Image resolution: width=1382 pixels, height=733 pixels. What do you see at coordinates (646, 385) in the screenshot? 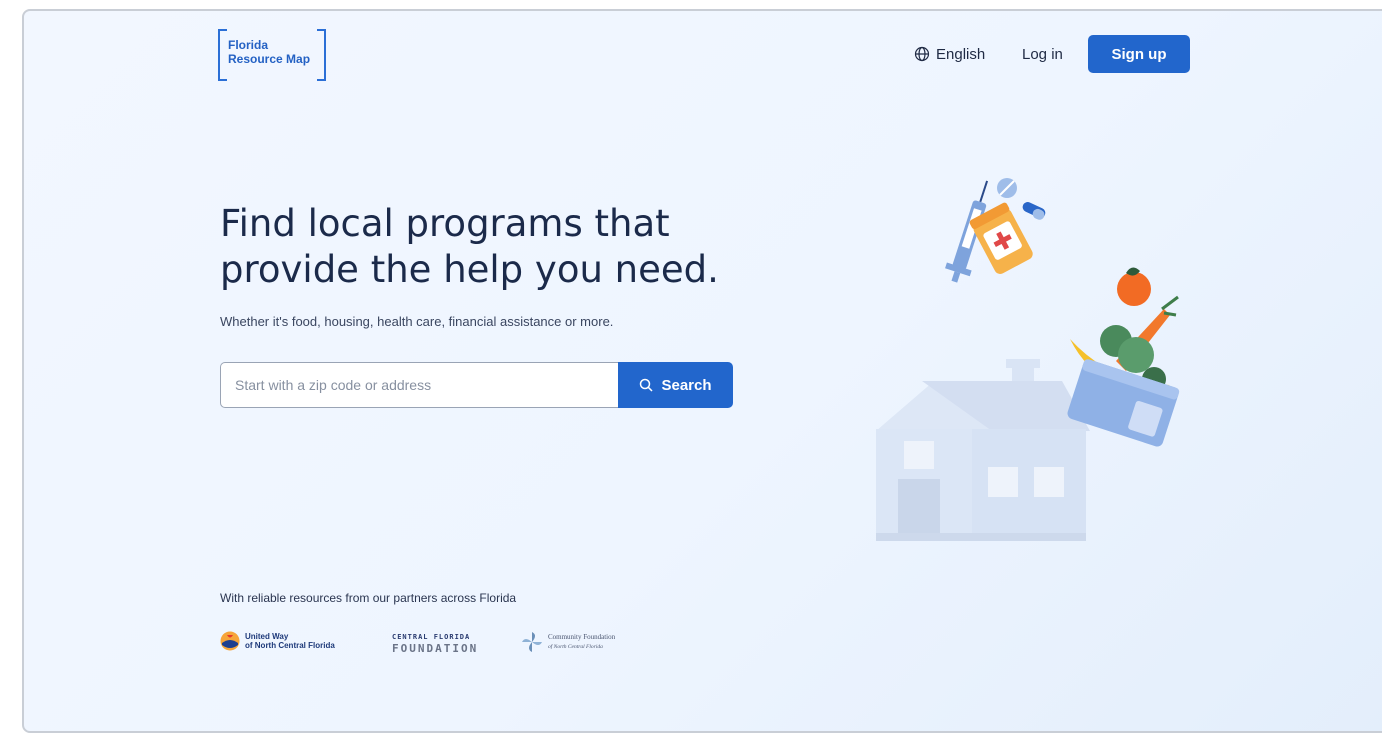
I see `search-icon` at bounding box center [646, 385].